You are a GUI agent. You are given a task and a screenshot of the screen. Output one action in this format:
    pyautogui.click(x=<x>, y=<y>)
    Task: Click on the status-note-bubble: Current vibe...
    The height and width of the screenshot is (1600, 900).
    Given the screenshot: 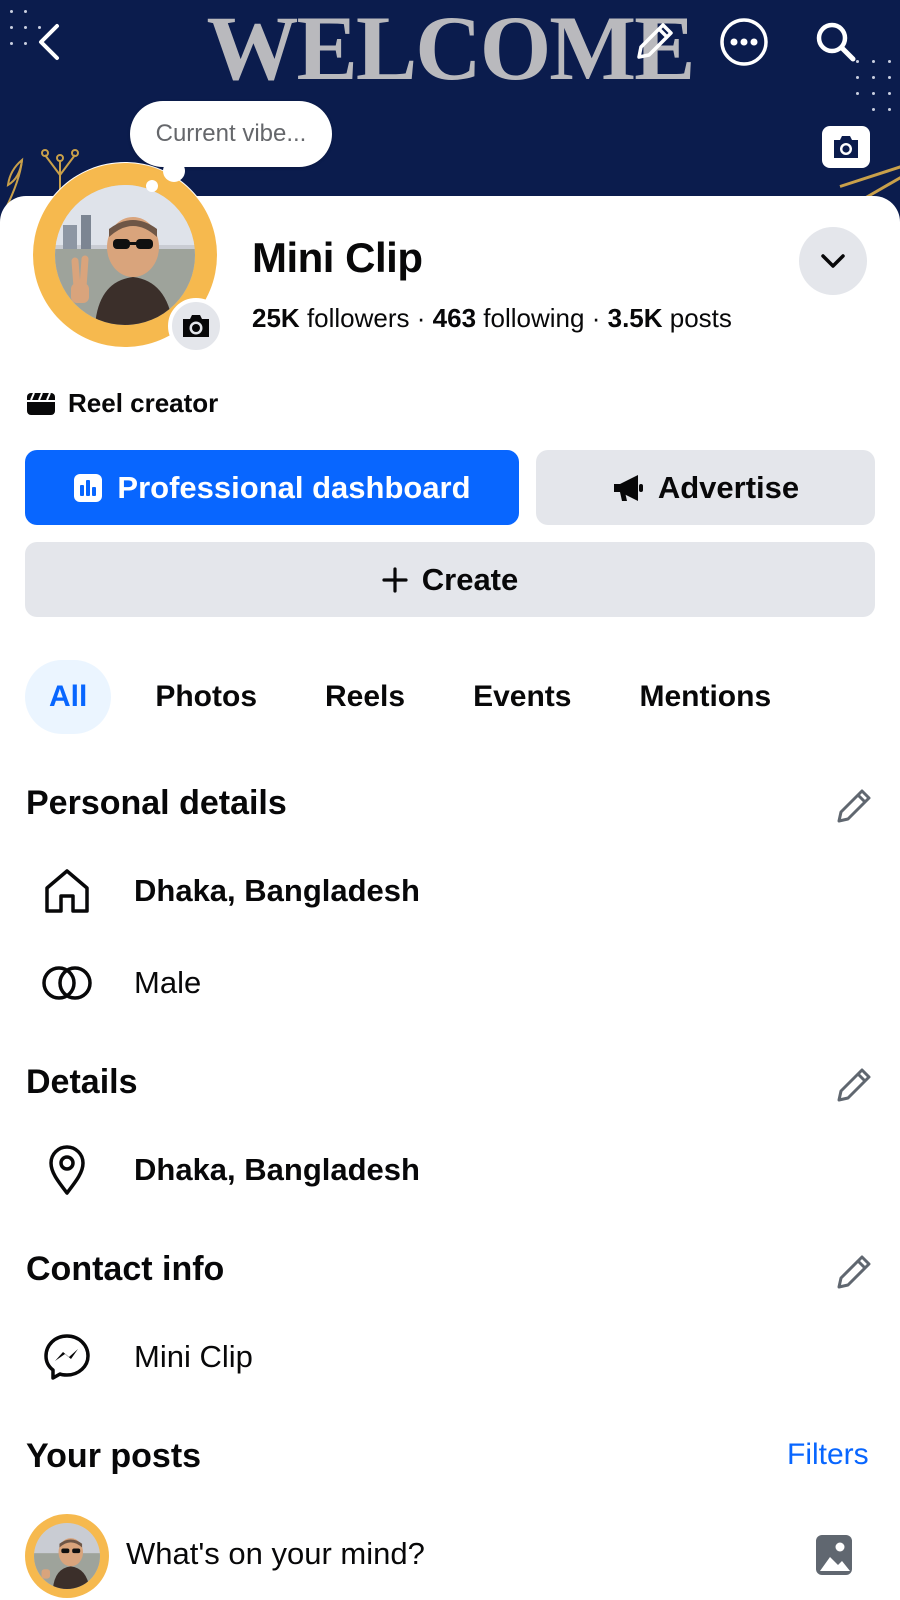 What is the action you would take?
    pyautogui.click(x=231, y=134)
    